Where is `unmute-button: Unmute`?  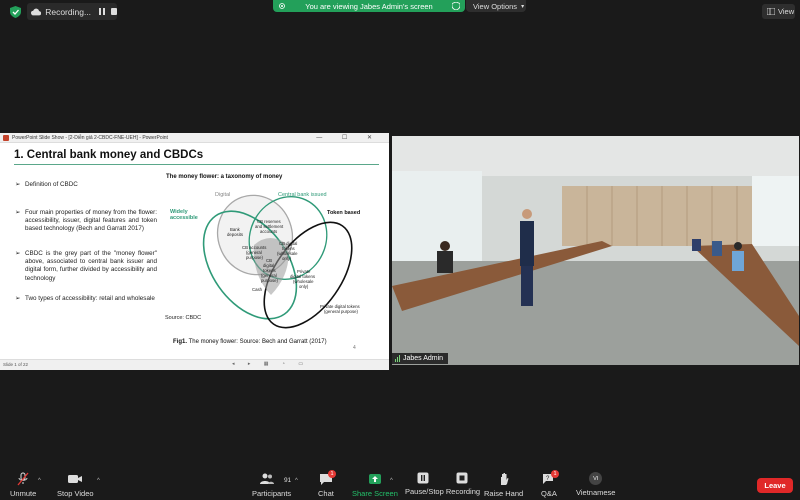
unmute-button: Unmute is located at coordinates (23, 485).